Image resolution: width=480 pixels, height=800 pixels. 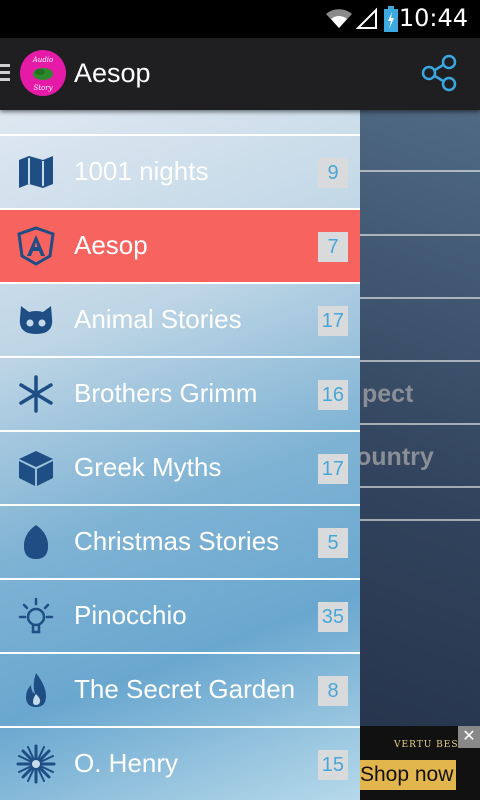 What do you see at coordinates (43, 88) in the screenshot?
I see `svg-text: Story` at bounding box center [43, 88].